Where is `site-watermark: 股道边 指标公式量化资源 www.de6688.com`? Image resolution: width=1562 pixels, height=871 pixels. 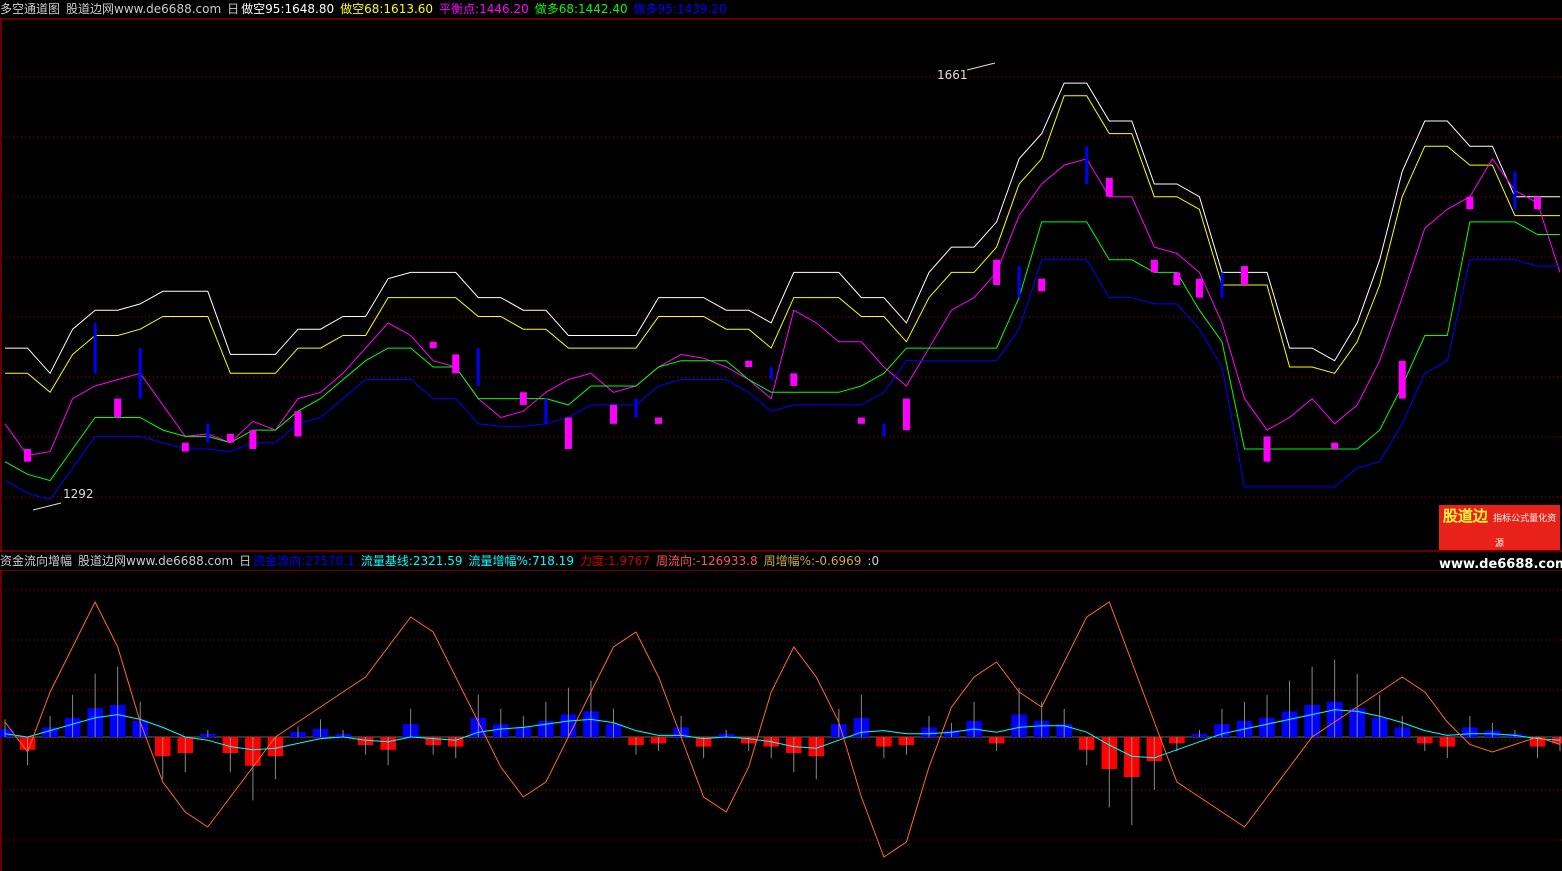
site-watermark: 股道边 指标公式量化资源 www.de6688.com is located at coordinates (1500, 538).